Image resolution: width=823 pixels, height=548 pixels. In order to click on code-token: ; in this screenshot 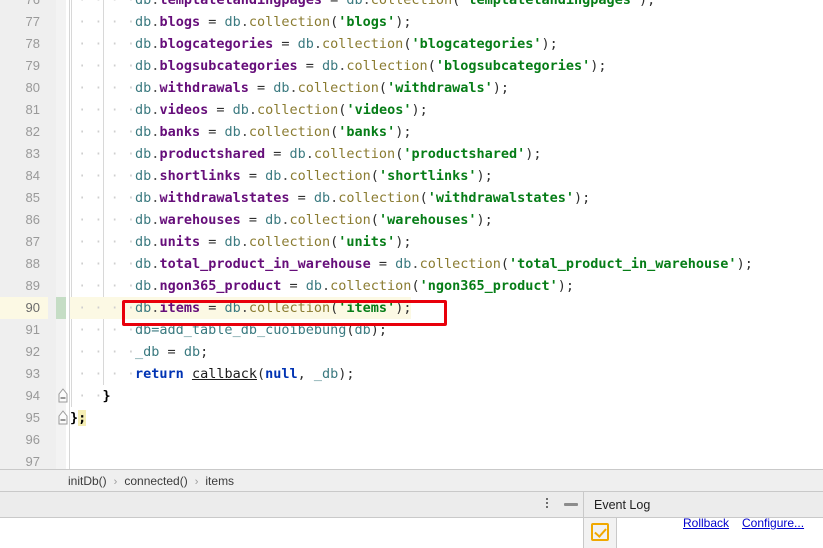, I will do `click(82, 418)`.